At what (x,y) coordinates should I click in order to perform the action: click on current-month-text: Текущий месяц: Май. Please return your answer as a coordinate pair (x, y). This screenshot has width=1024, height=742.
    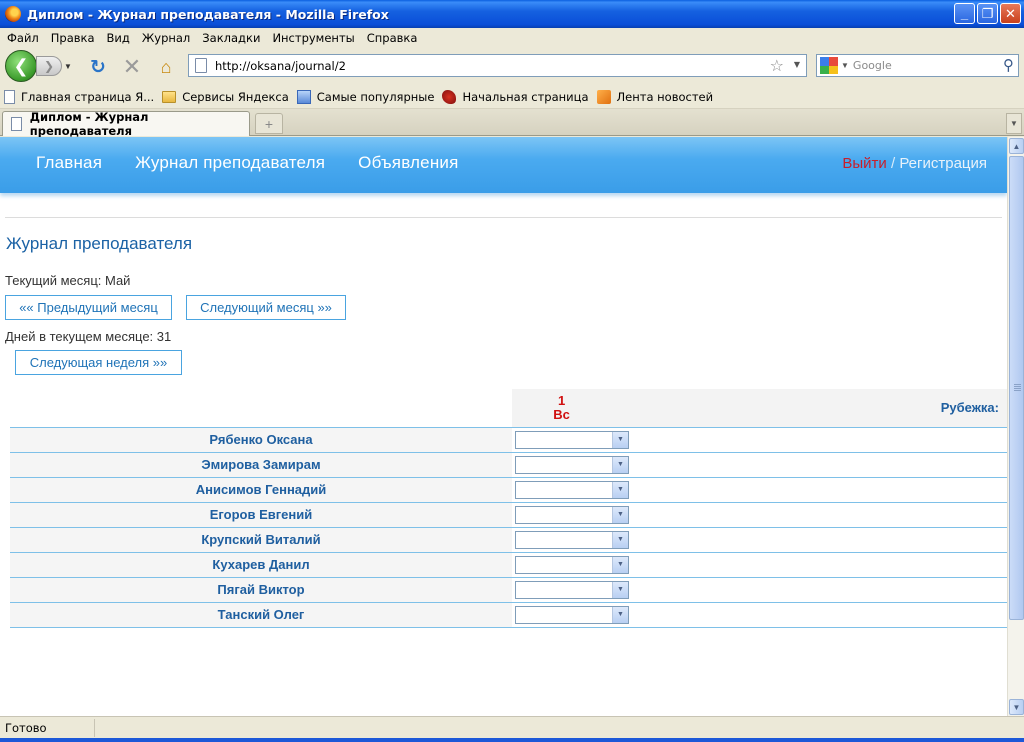
    Looking at the image, I should click on (68, 280).